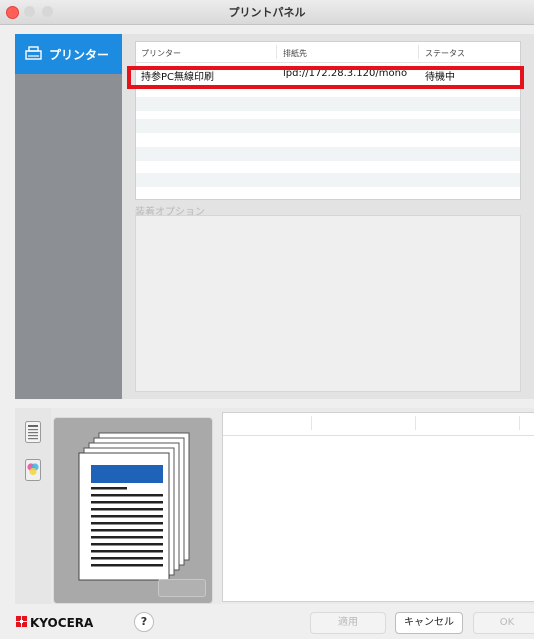 This screenshot has height=639, width=534. What do you see at coordinates (68, 216) in the screenshot?
I see `sidebar: プリンター` at bounding box center [68, 216].